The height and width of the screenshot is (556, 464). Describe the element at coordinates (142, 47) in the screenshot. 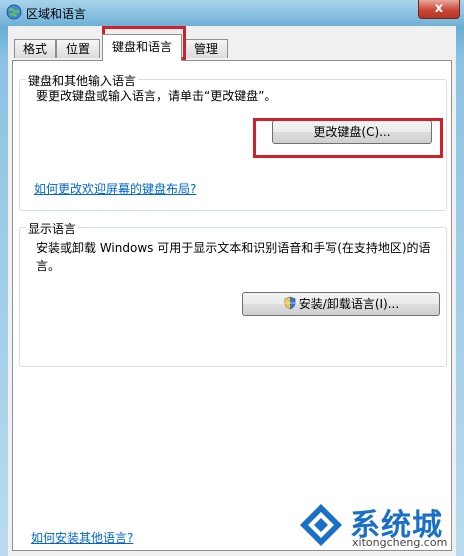

I see `tab-keyboards-languages: 键盘和语言` at that location.